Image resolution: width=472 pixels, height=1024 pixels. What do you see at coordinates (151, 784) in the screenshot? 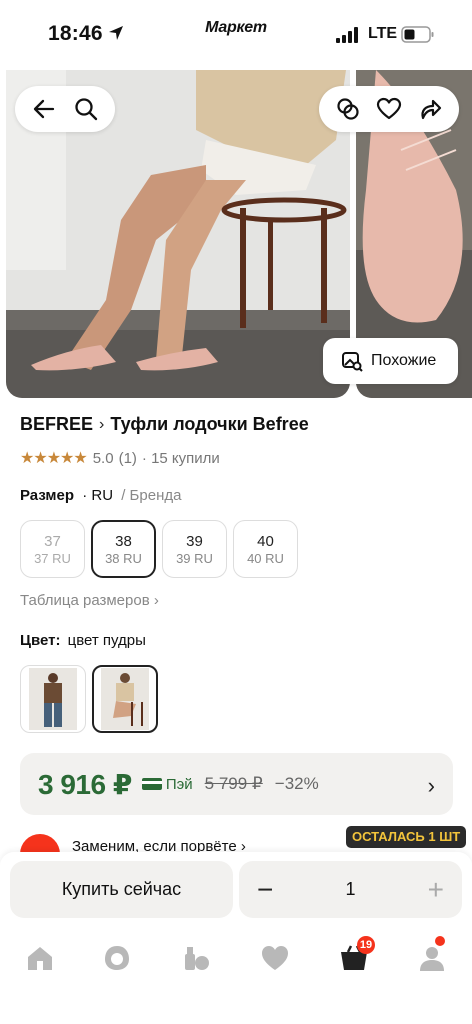
I see `card-pay-icon` at bounding box center [151, 784].